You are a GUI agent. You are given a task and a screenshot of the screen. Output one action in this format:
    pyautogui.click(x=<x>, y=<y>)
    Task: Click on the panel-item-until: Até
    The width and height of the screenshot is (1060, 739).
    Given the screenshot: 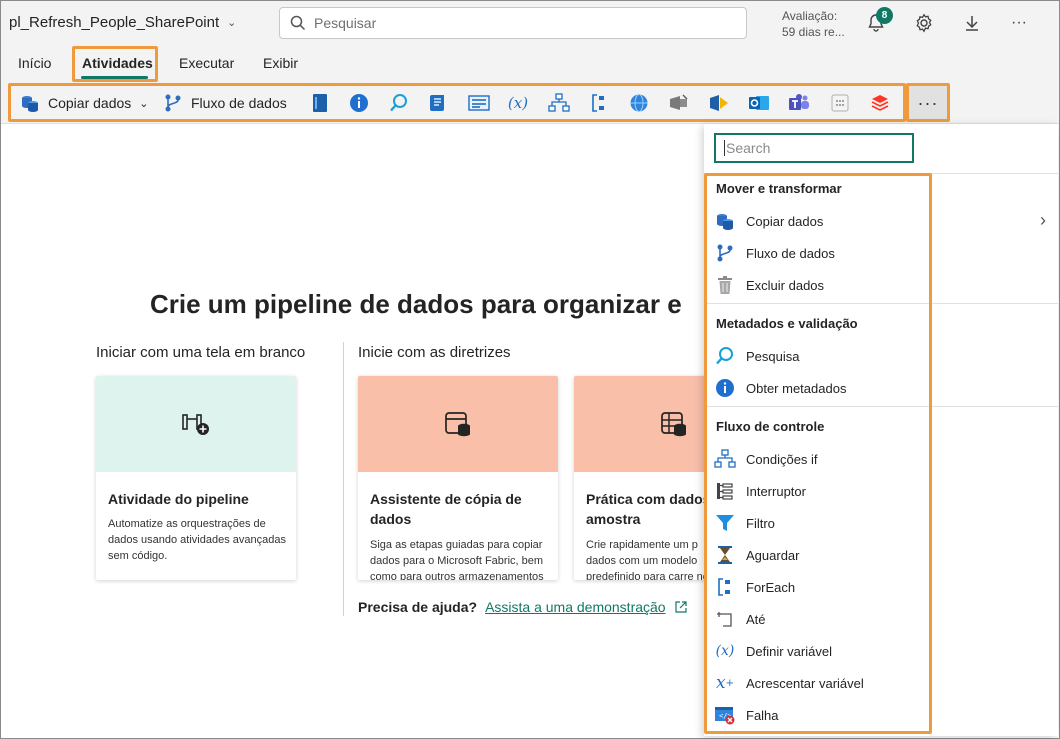 What is the action you would take?
    pyautogui.click(x=821, y=619)
    